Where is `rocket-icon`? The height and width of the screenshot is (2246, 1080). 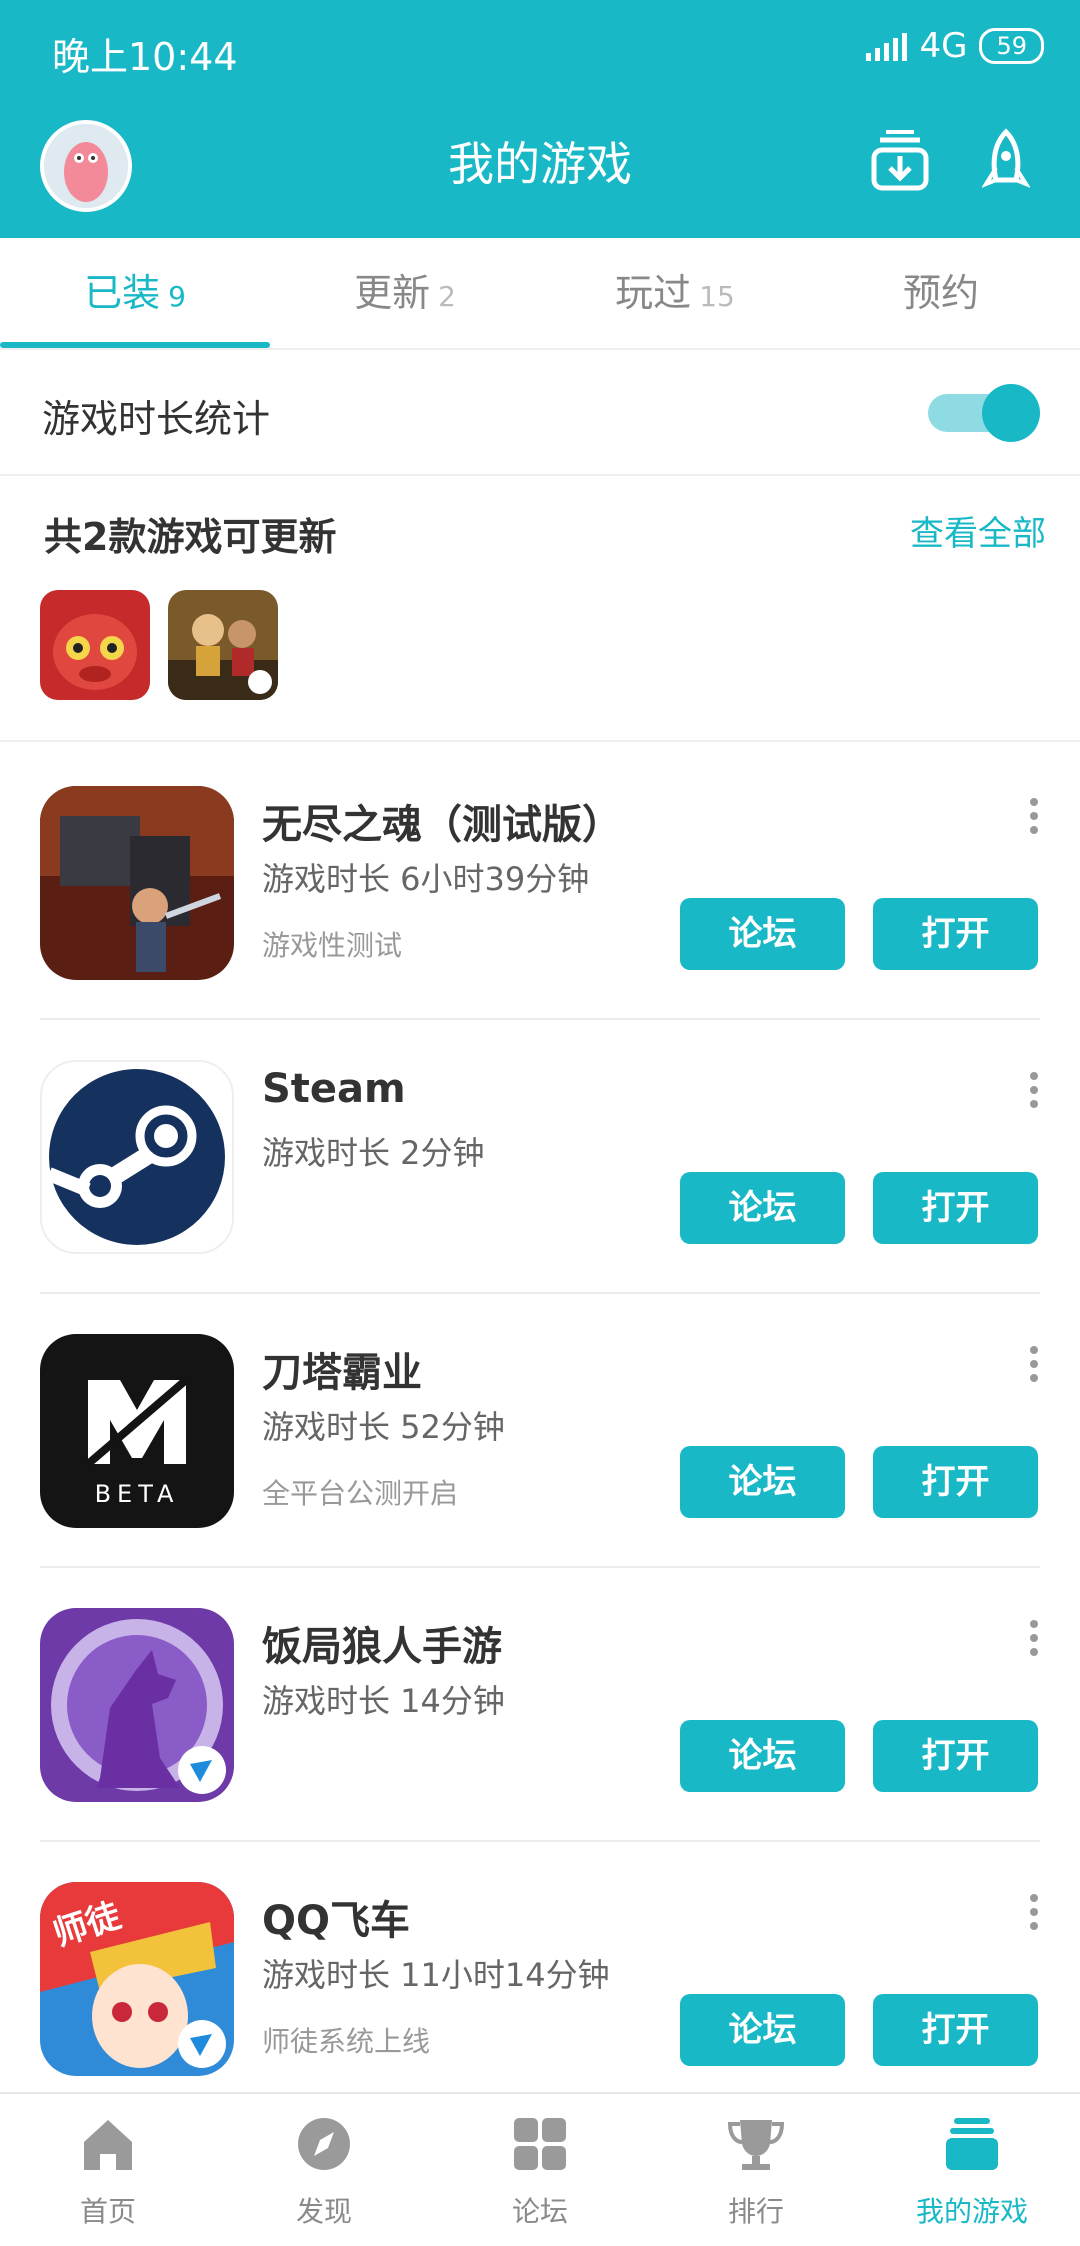
rocket-icon is located at coordinates (1006, 163).